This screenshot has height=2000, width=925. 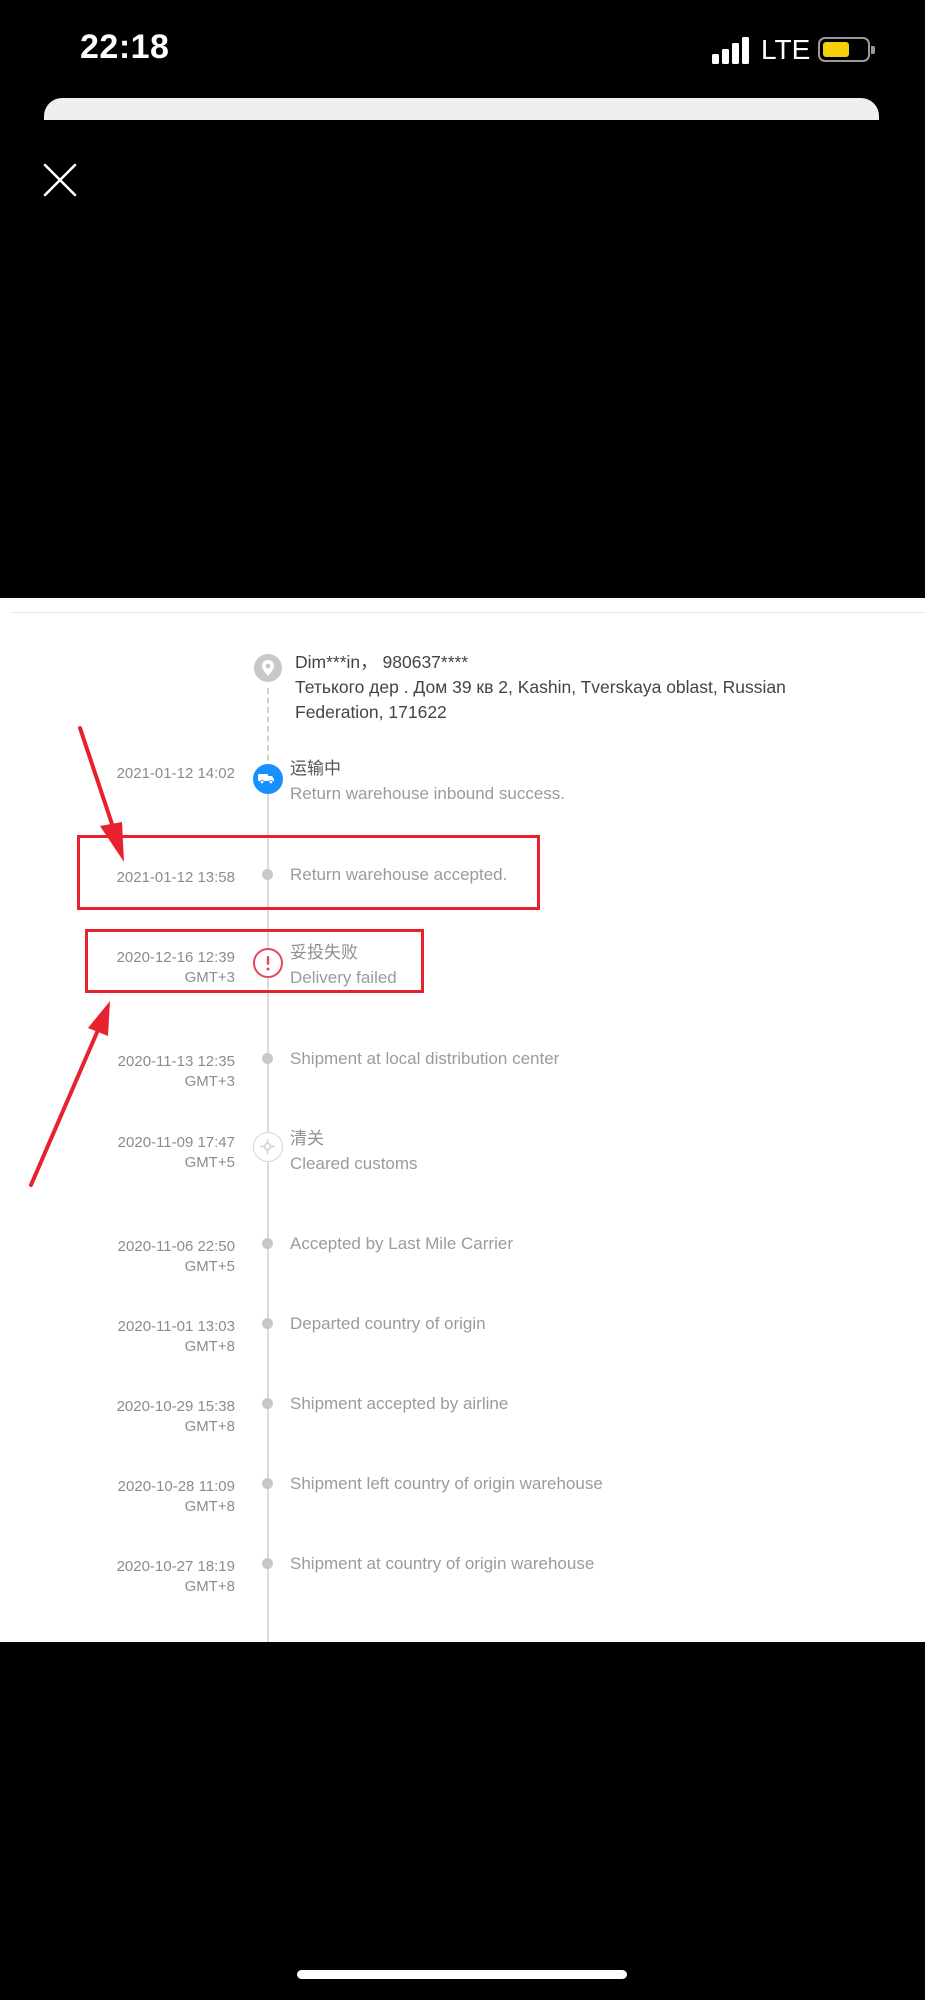 I want to click on close-button, so click(x=60, y=180).